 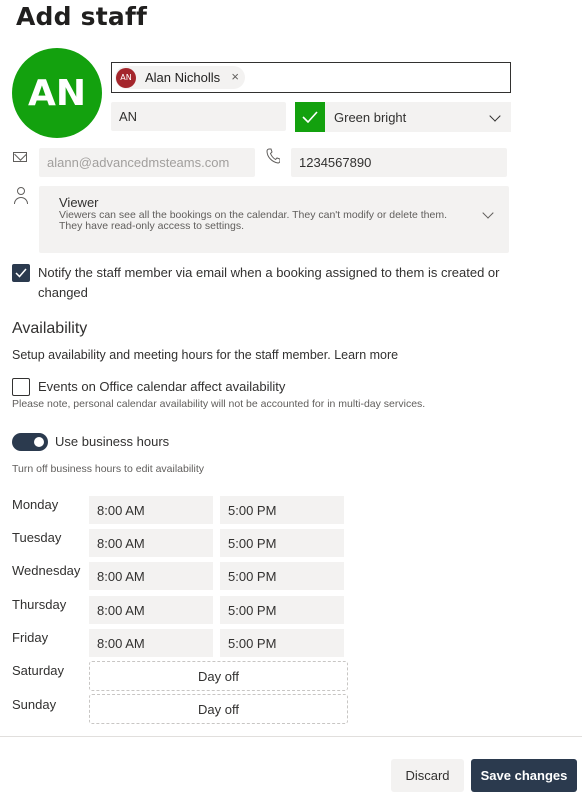 I want to click on learn-more-link: Learn more, so click(x=366, y=355).